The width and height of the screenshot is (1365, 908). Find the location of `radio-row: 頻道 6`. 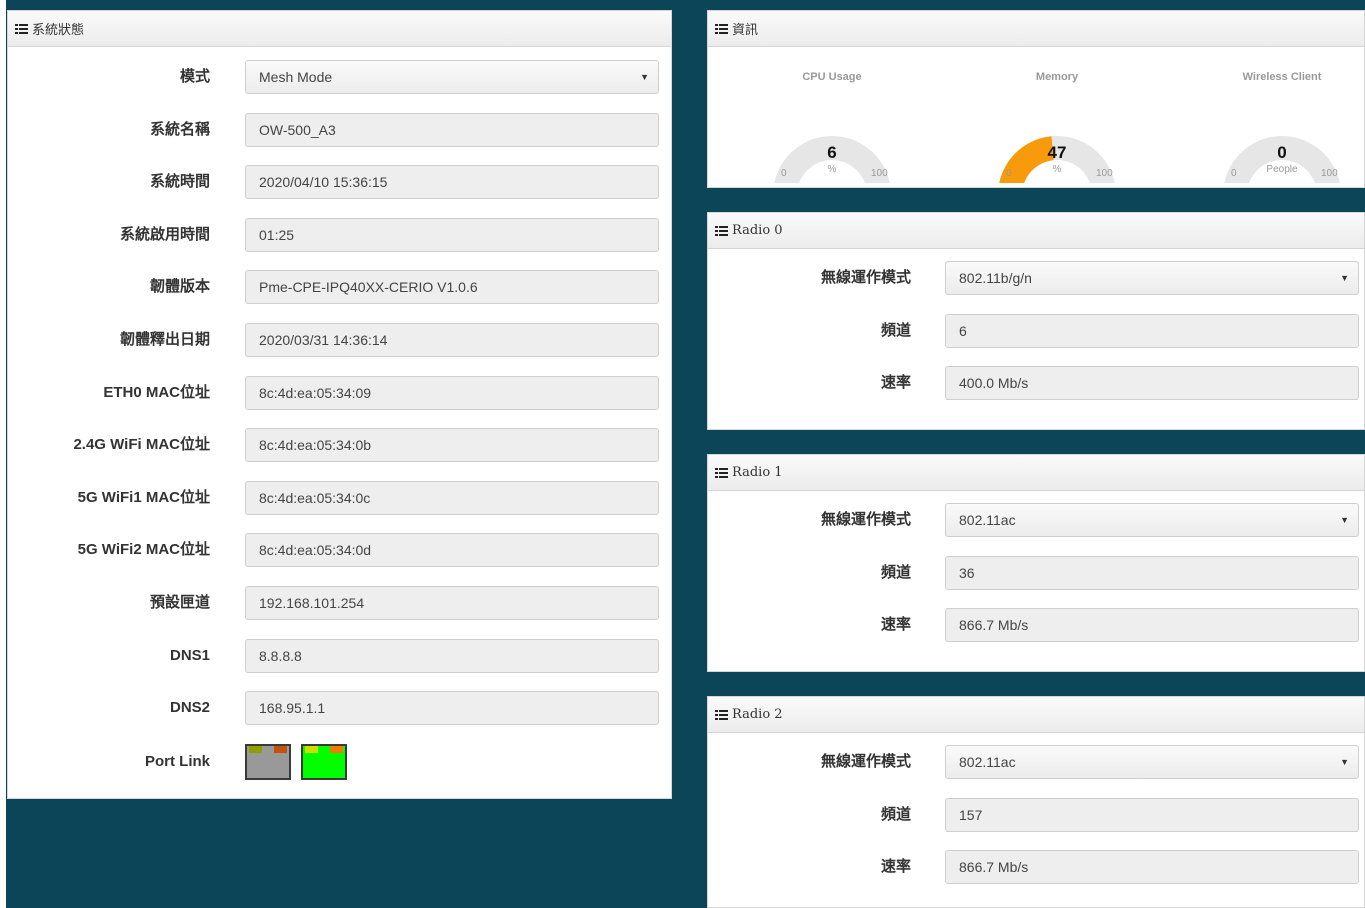

radio-row: 頻道 6 is located at coordinates (1036, 330).